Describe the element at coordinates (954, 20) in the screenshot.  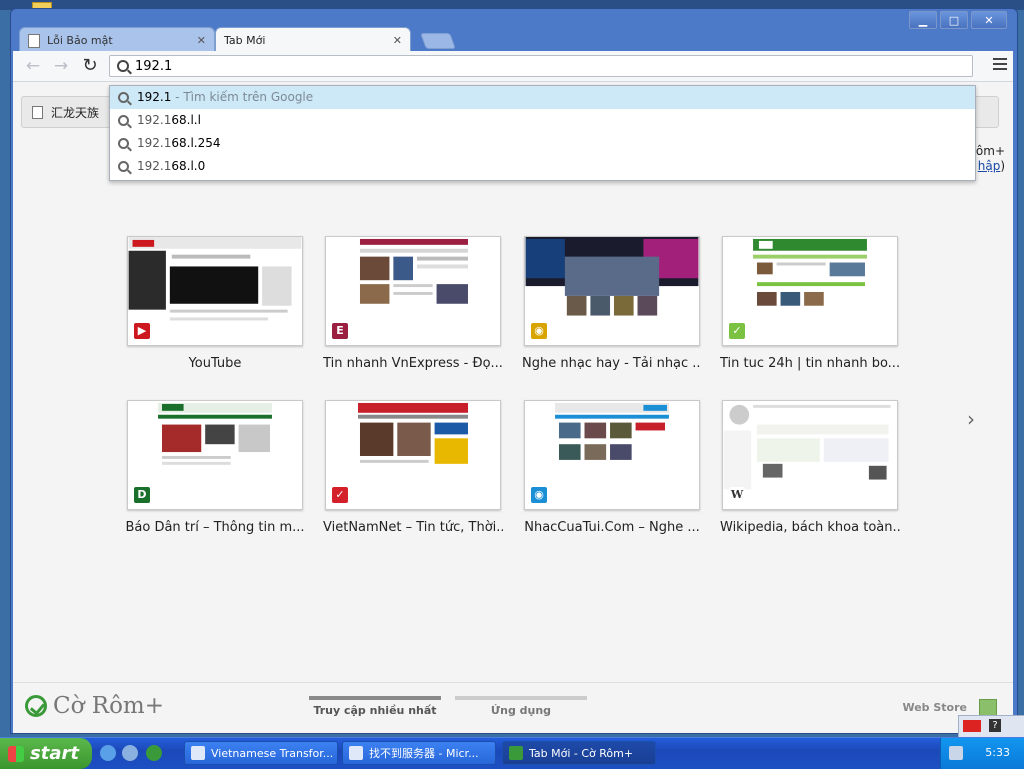
I see `maximize-button: □` at that location.